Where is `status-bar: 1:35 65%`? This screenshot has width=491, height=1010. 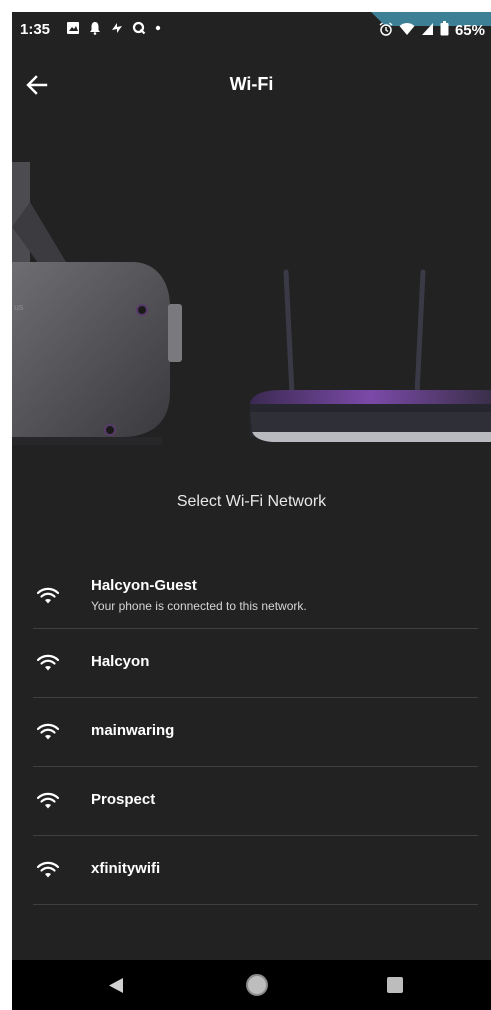 status-bar: 1:35 65% is located at coordinates (251, 30).